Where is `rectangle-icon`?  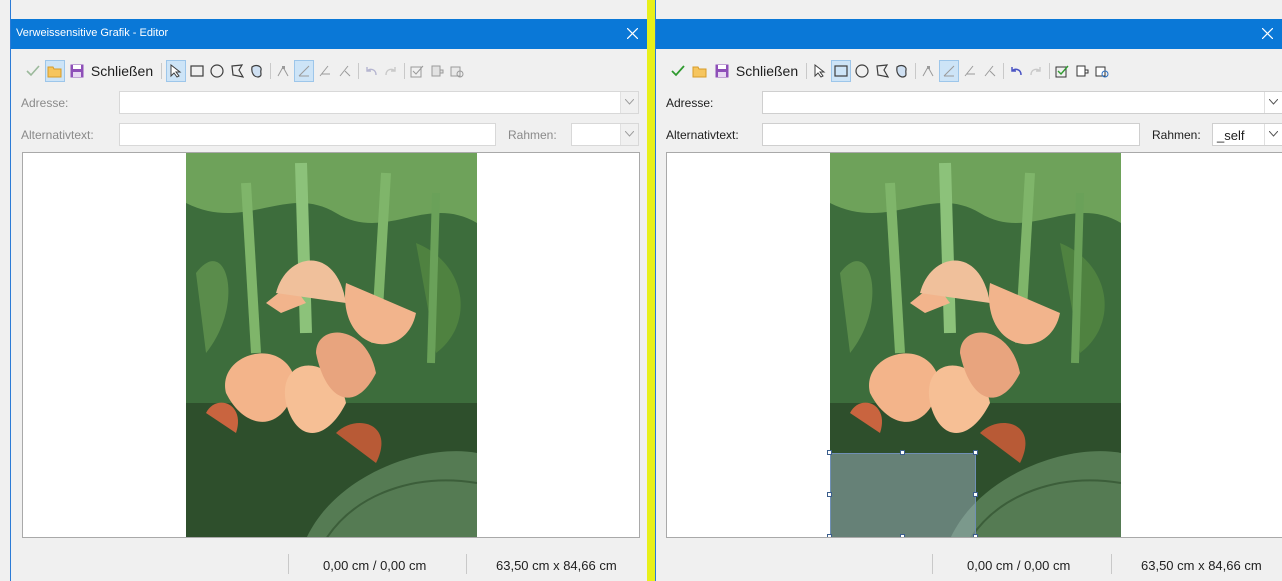 rectangle-icon is located at coordinates (197, 71).